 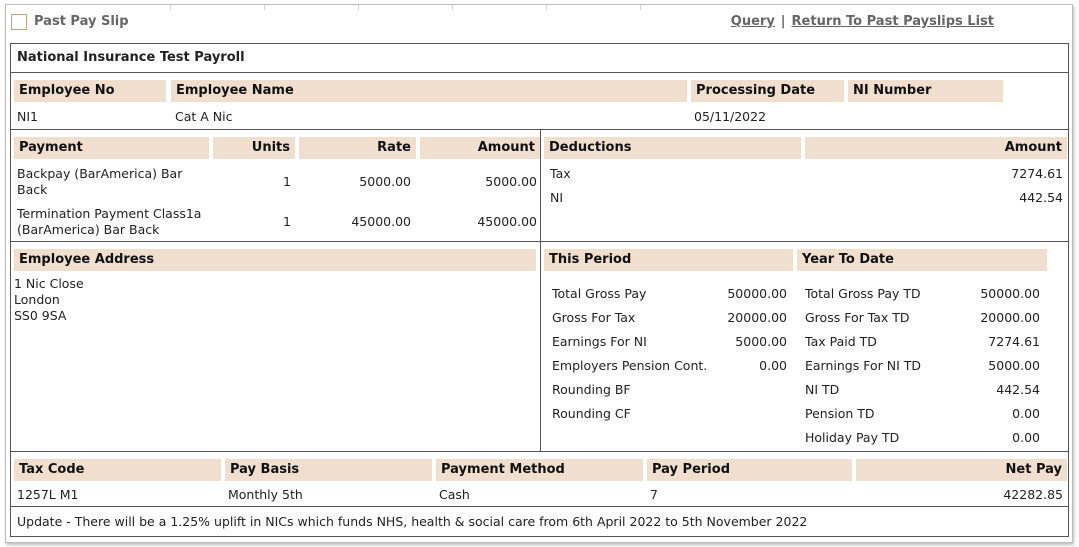 I want to click on employee-no-value: NI1, so click(x=27, y=116).